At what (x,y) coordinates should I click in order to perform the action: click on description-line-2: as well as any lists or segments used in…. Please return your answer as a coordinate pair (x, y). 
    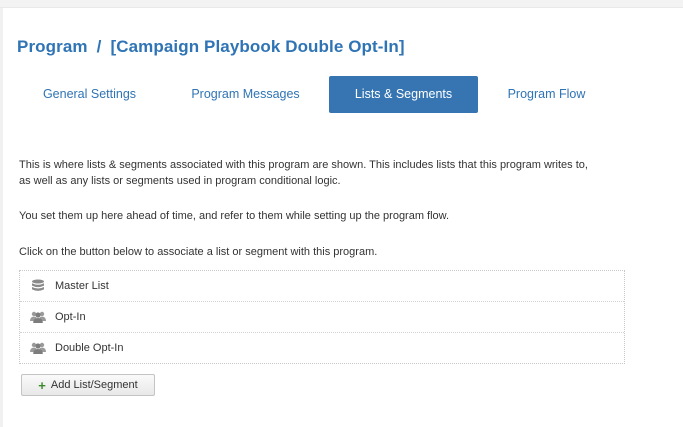
    Looking at the image, I should click on (180, 181).